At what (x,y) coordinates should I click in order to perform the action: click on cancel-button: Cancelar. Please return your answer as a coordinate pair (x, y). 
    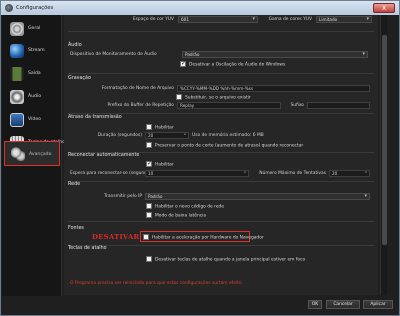
    Looking at the image, I should click on (343, 304).